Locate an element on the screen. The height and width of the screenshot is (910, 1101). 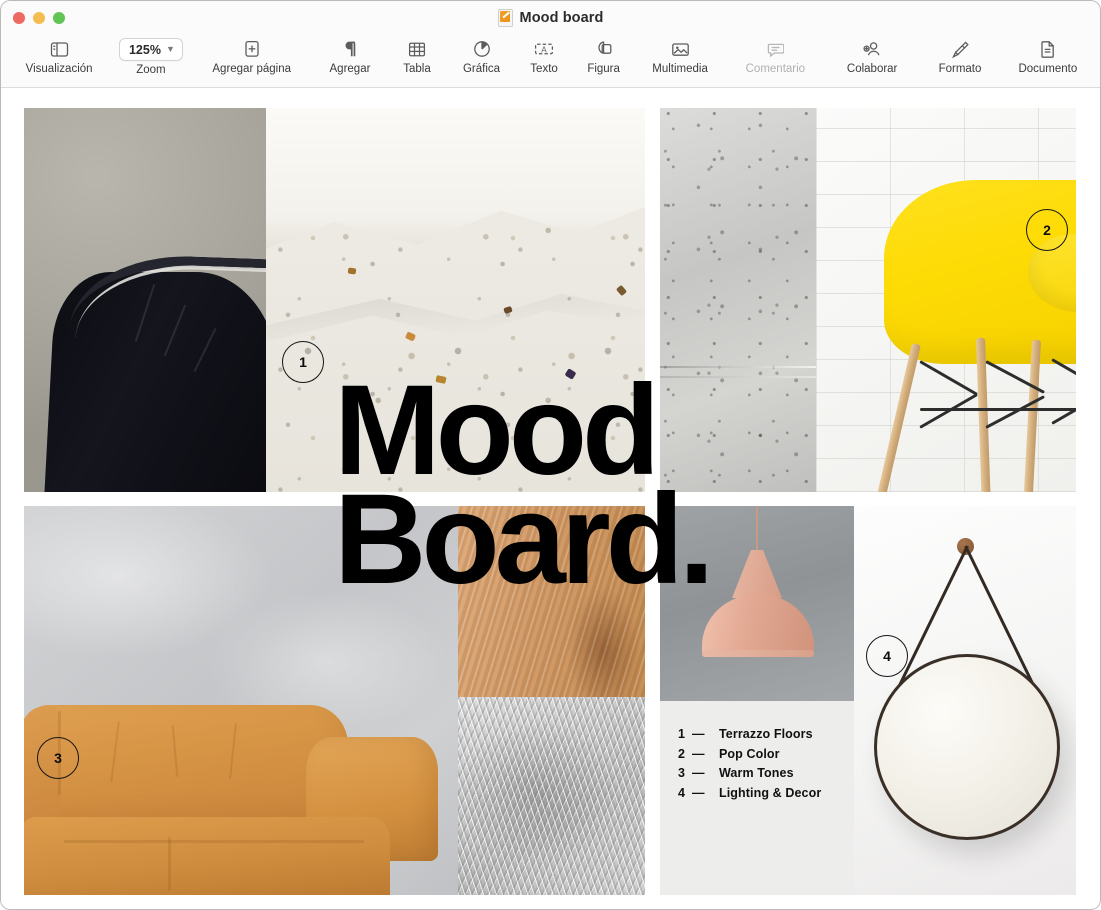
toolbar-item-documento: Documento is located at coordinates (1048, 55).